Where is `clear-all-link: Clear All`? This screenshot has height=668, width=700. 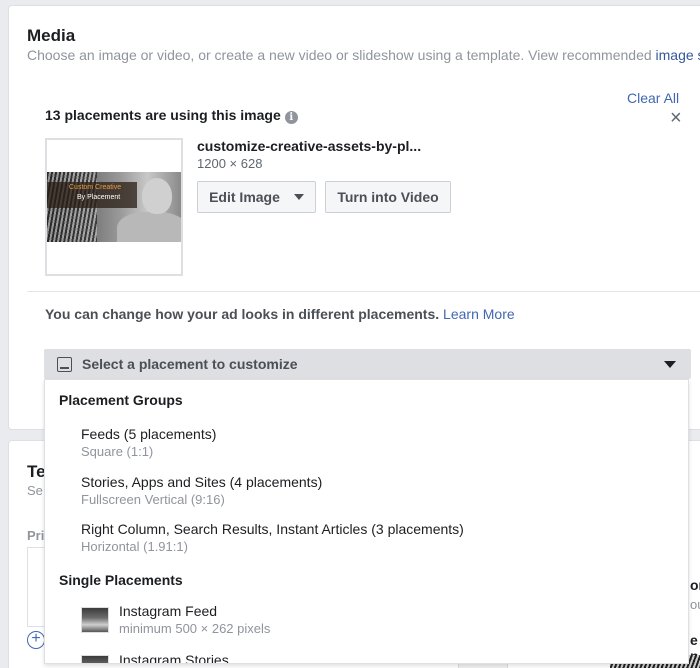 clear-all-link: Clear All is located at coordinates (653, 98).